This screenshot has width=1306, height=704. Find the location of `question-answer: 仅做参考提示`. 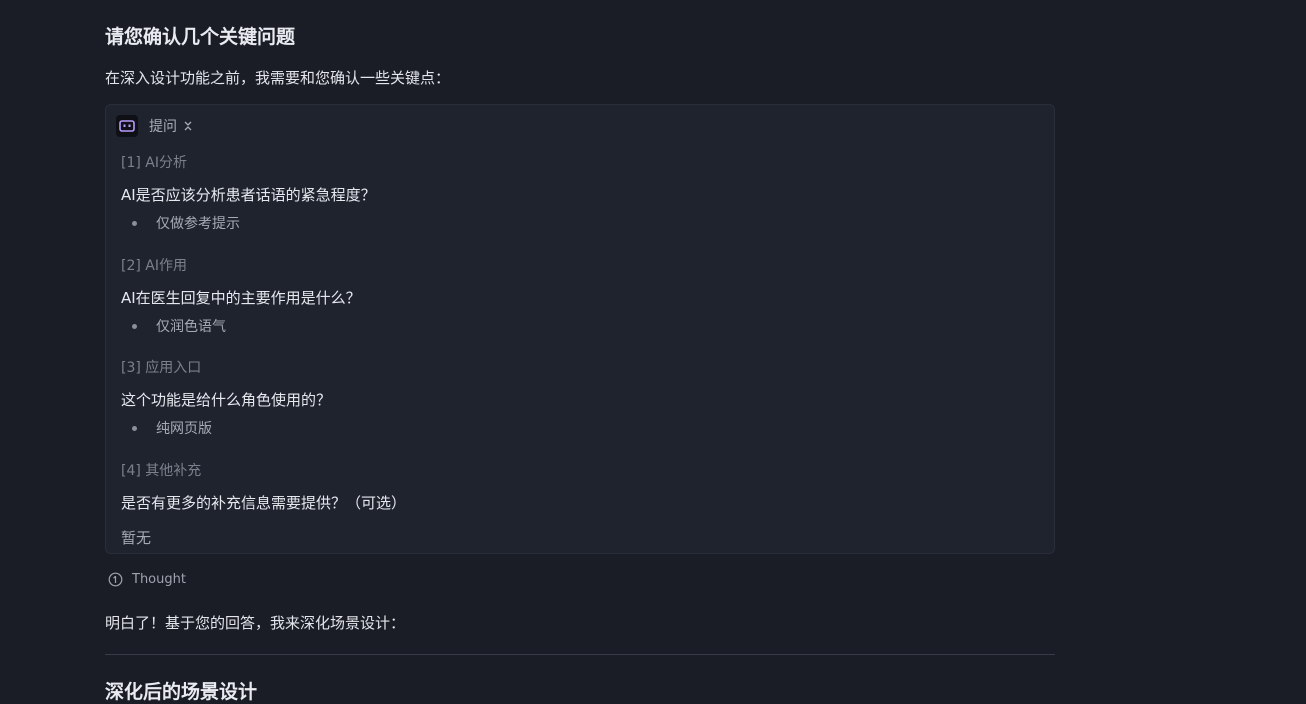

question-answer: 仅做参考提示 is located at coordinates (186, 223).